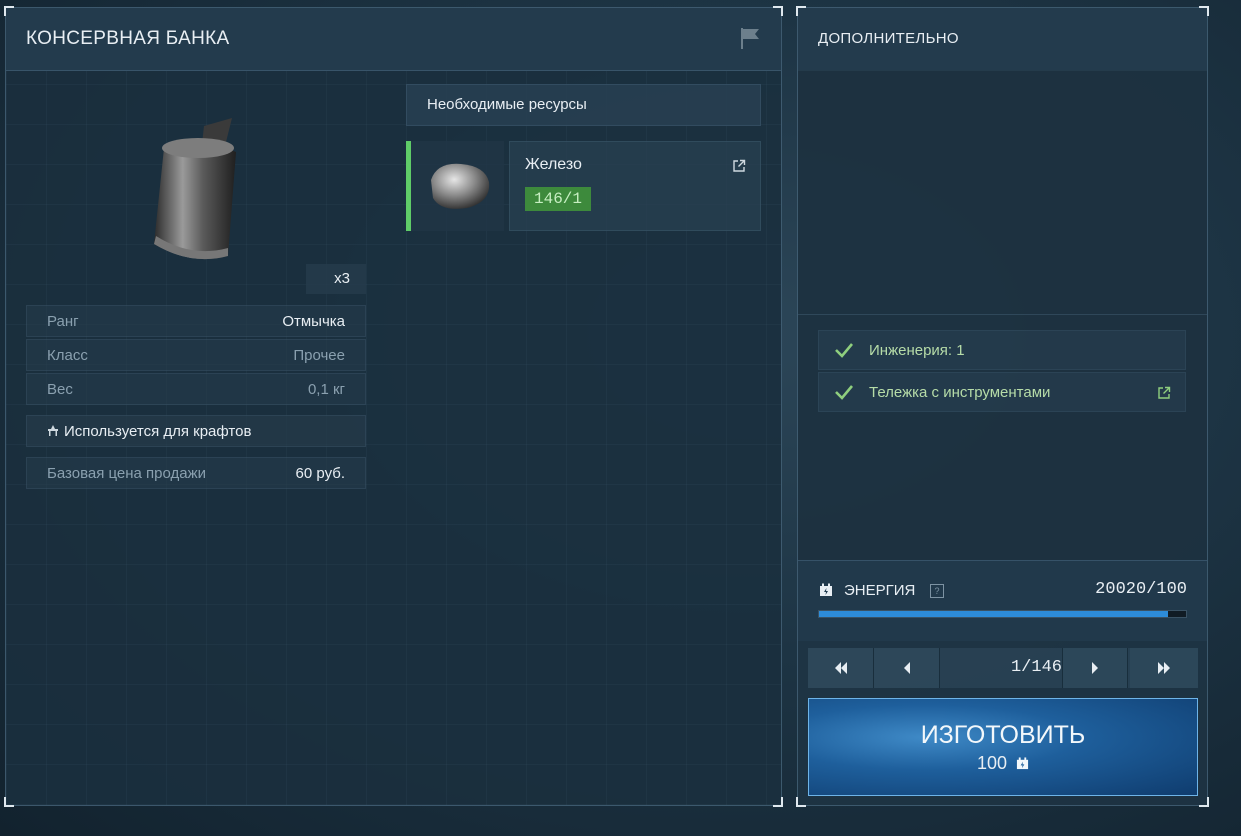  I want to click on chevron-left-icon, so click(906, 668).